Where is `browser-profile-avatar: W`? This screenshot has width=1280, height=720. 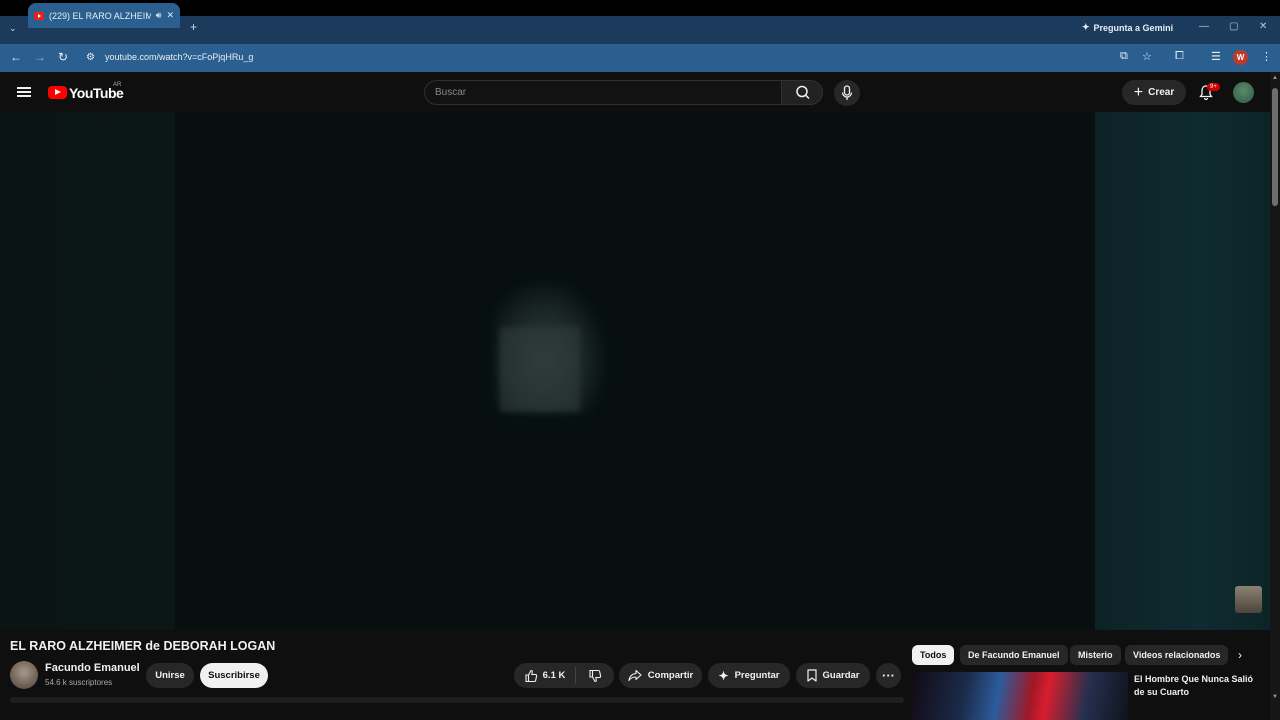
browser-profile-avatar: W is located at coordinates (1240, 57).